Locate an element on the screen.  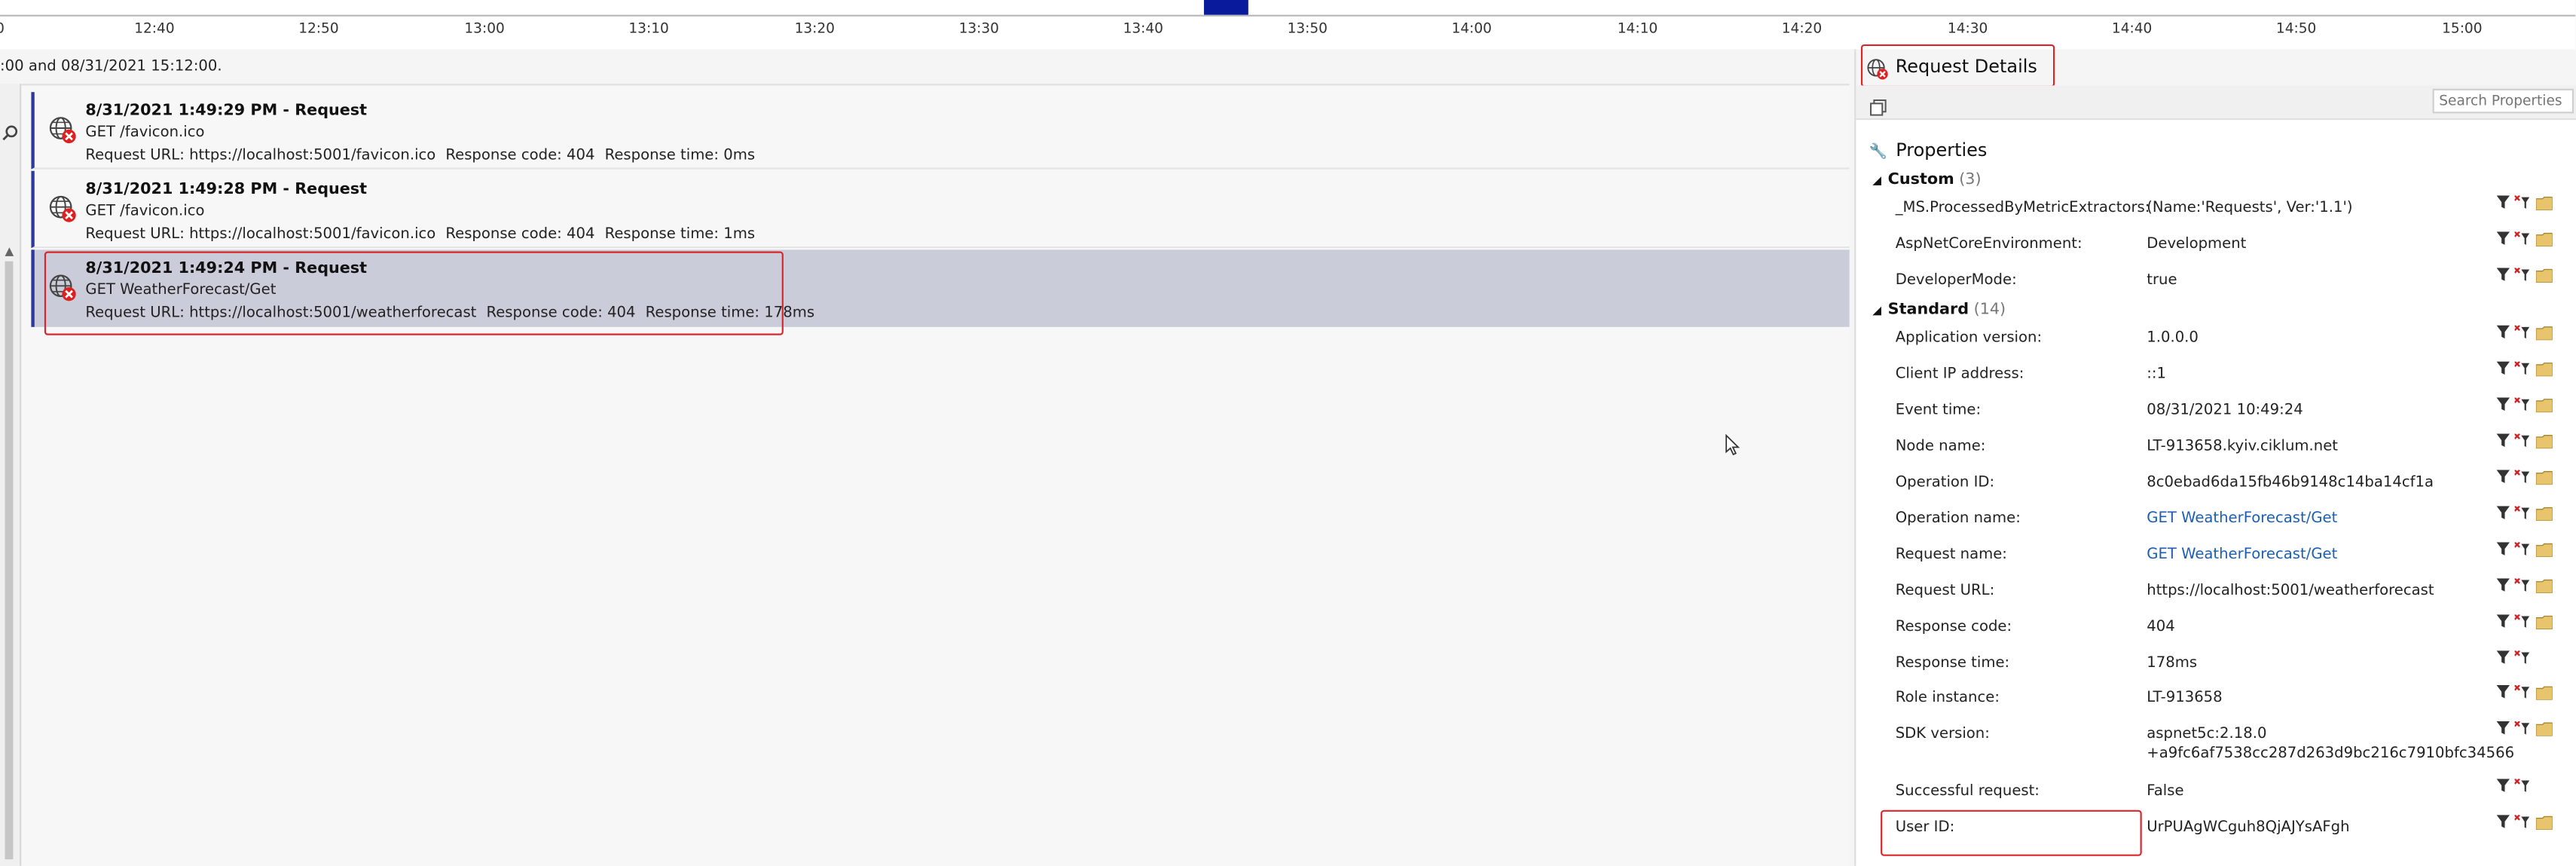
property-row: Successful request: False is located at coordinates (2216, 795).